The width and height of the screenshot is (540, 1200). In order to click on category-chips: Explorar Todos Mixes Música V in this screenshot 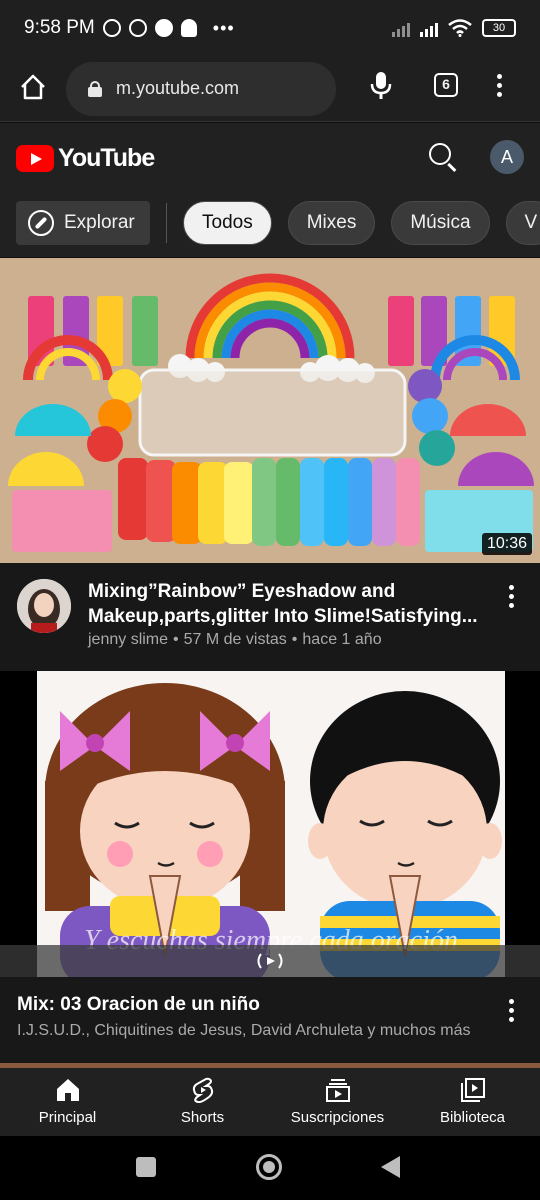, I will do `click(270, 223)`.